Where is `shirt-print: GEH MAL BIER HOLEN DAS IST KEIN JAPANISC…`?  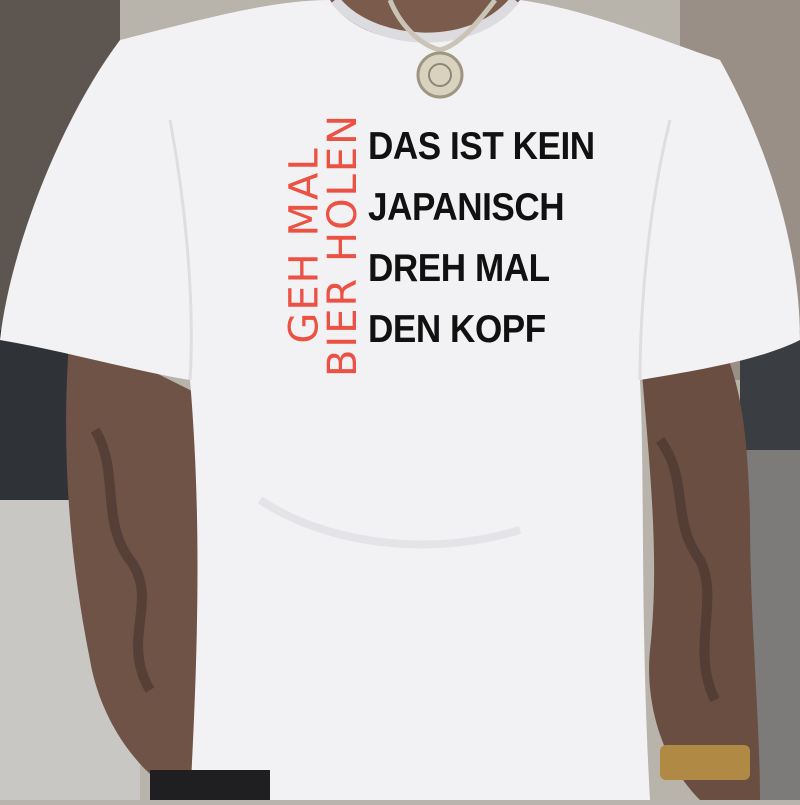 shirt-print: GEH MAL BIER HOLEN DAS IST KEIN JAPANISC… is located at coordinates (442, 250).